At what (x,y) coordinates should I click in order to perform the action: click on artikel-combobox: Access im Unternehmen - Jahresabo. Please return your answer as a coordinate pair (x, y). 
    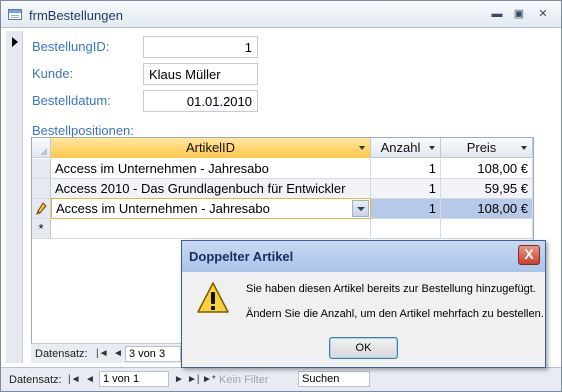
    Looking at the image, I should click on (211, 208).